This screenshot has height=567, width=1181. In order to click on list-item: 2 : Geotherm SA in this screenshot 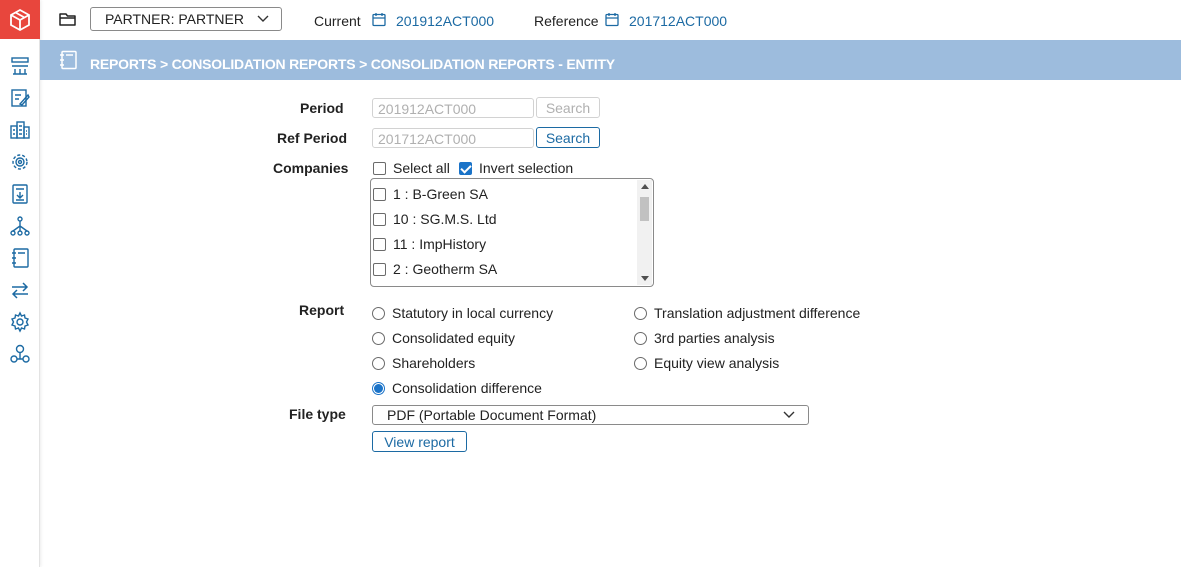, I will do `click(435, 269)`.